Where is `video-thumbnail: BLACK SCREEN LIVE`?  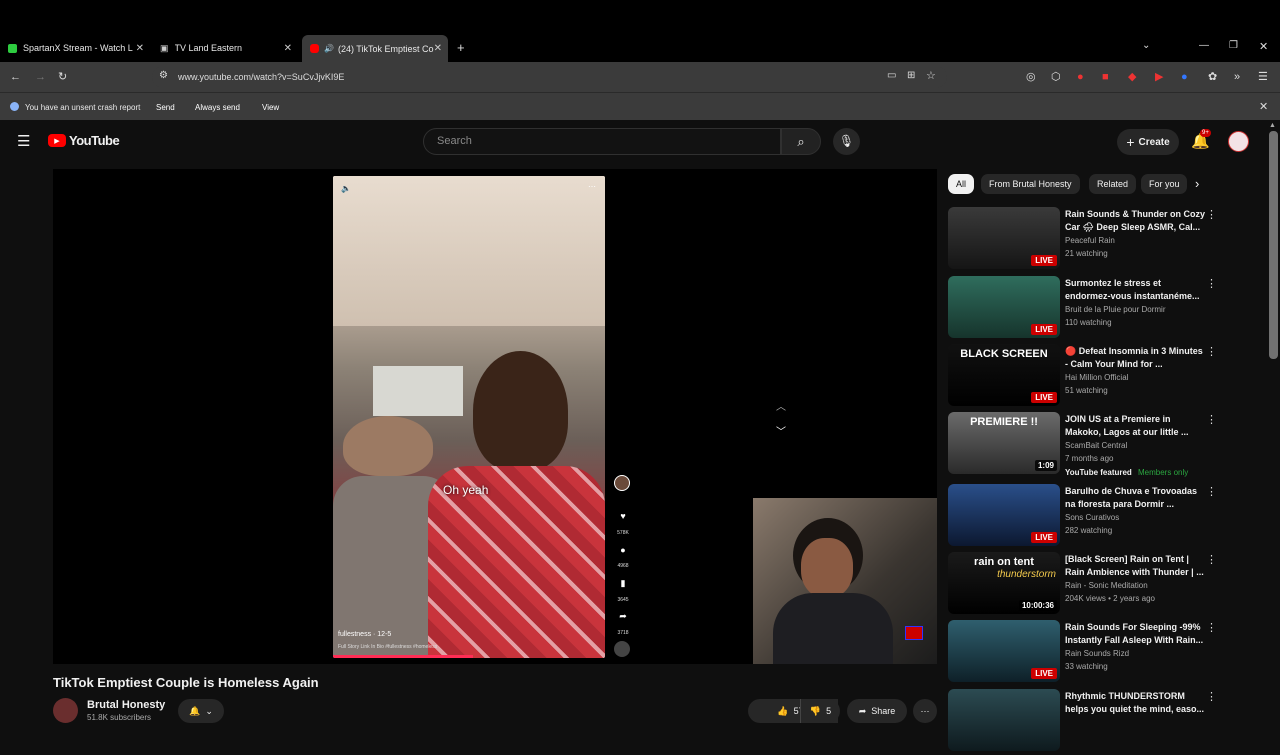
video-thumbnail: BLACK SCREEN LIVE is located at coordinates (1004, 375).